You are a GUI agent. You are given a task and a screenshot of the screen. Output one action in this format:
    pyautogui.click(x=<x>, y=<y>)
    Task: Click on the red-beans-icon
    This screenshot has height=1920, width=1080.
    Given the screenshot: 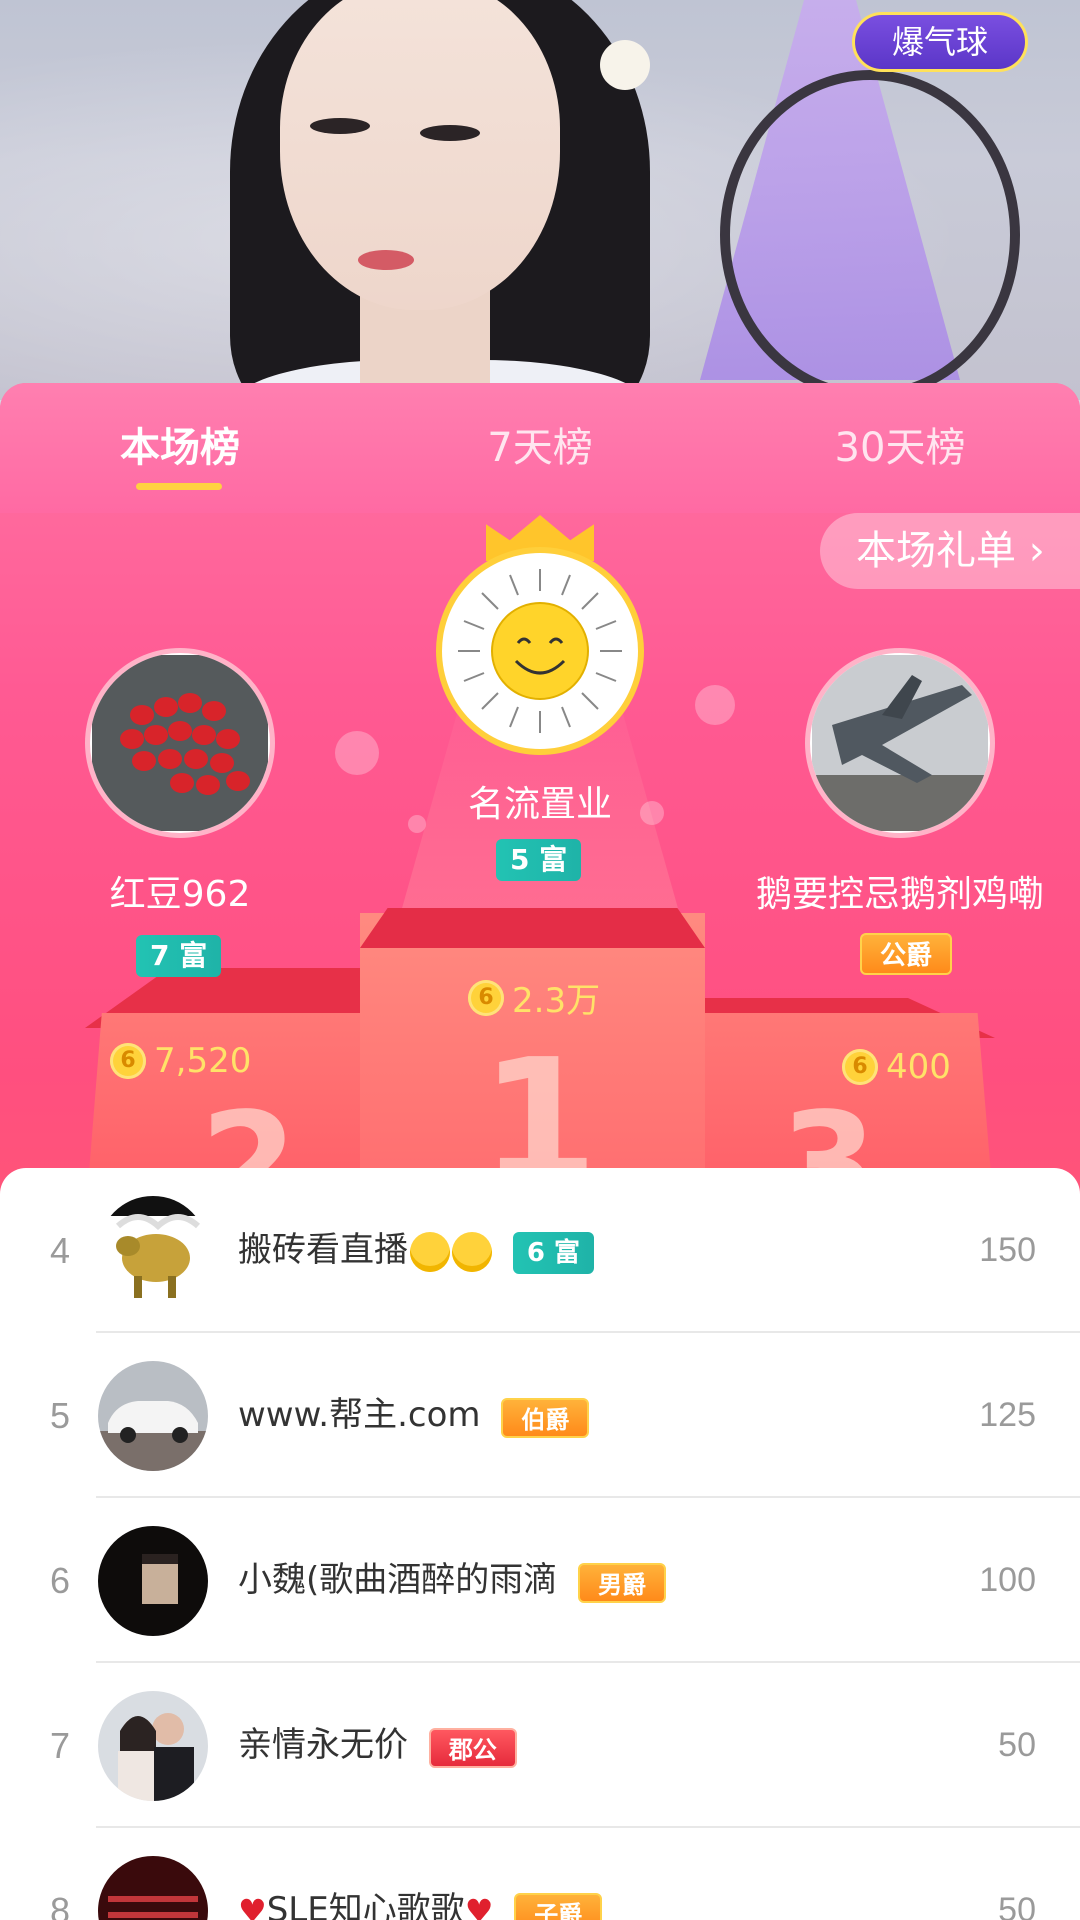 What is the action you would take?
    pyautogui.click(x=180, y=743)
    